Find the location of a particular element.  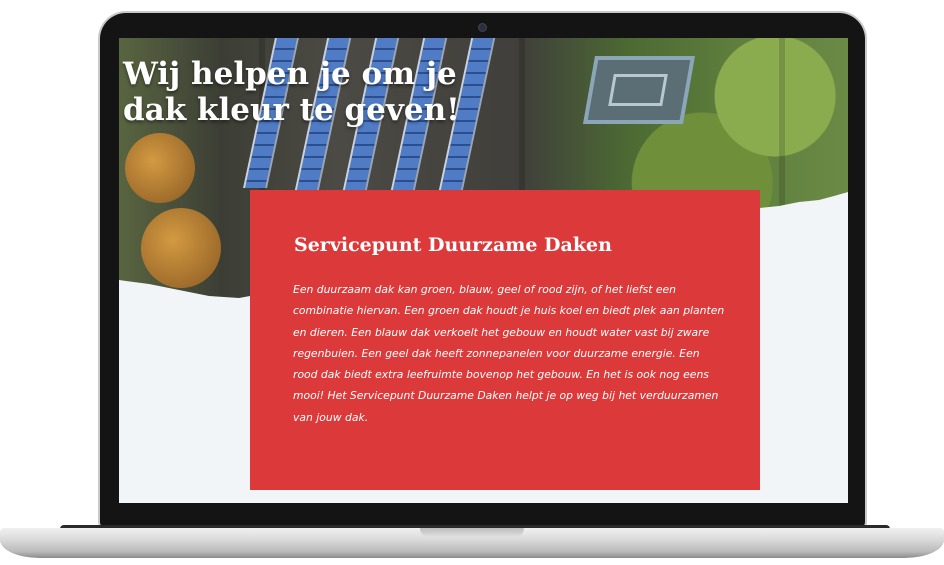

card-title: Servicepunt Duurzame Daken is located at coordinates (453, 245).